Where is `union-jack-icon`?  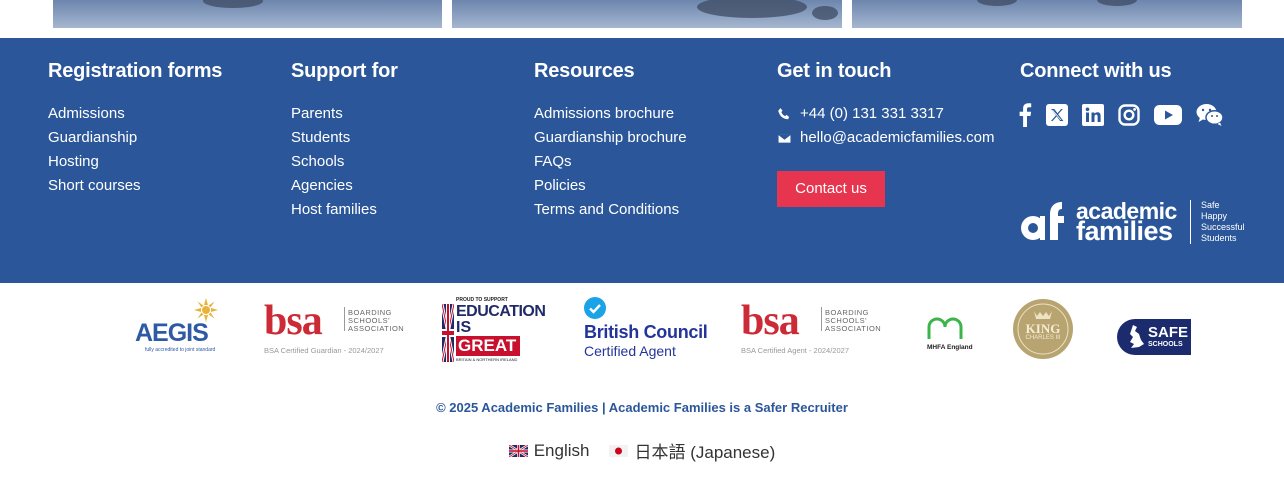 union-jack-icon is located at coordinates (448, 333).